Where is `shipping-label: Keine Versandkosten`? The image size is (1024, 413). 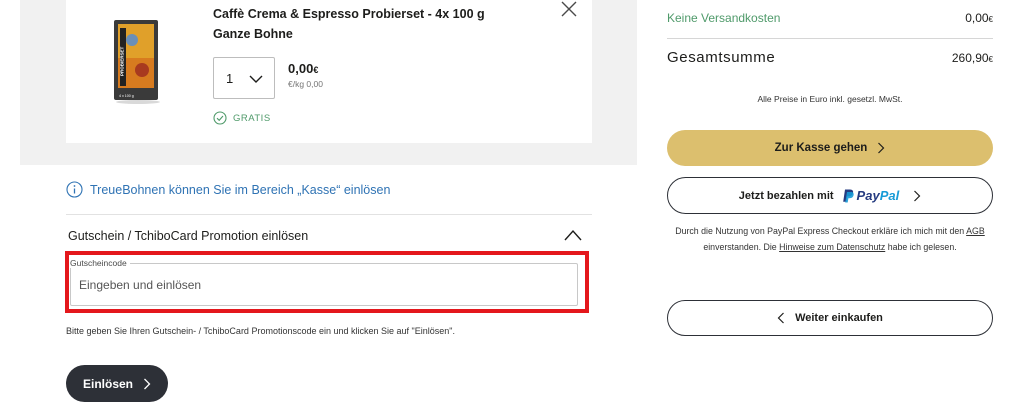
shipping-label: Keine Versandkosten is located at coordinates (724, 18).